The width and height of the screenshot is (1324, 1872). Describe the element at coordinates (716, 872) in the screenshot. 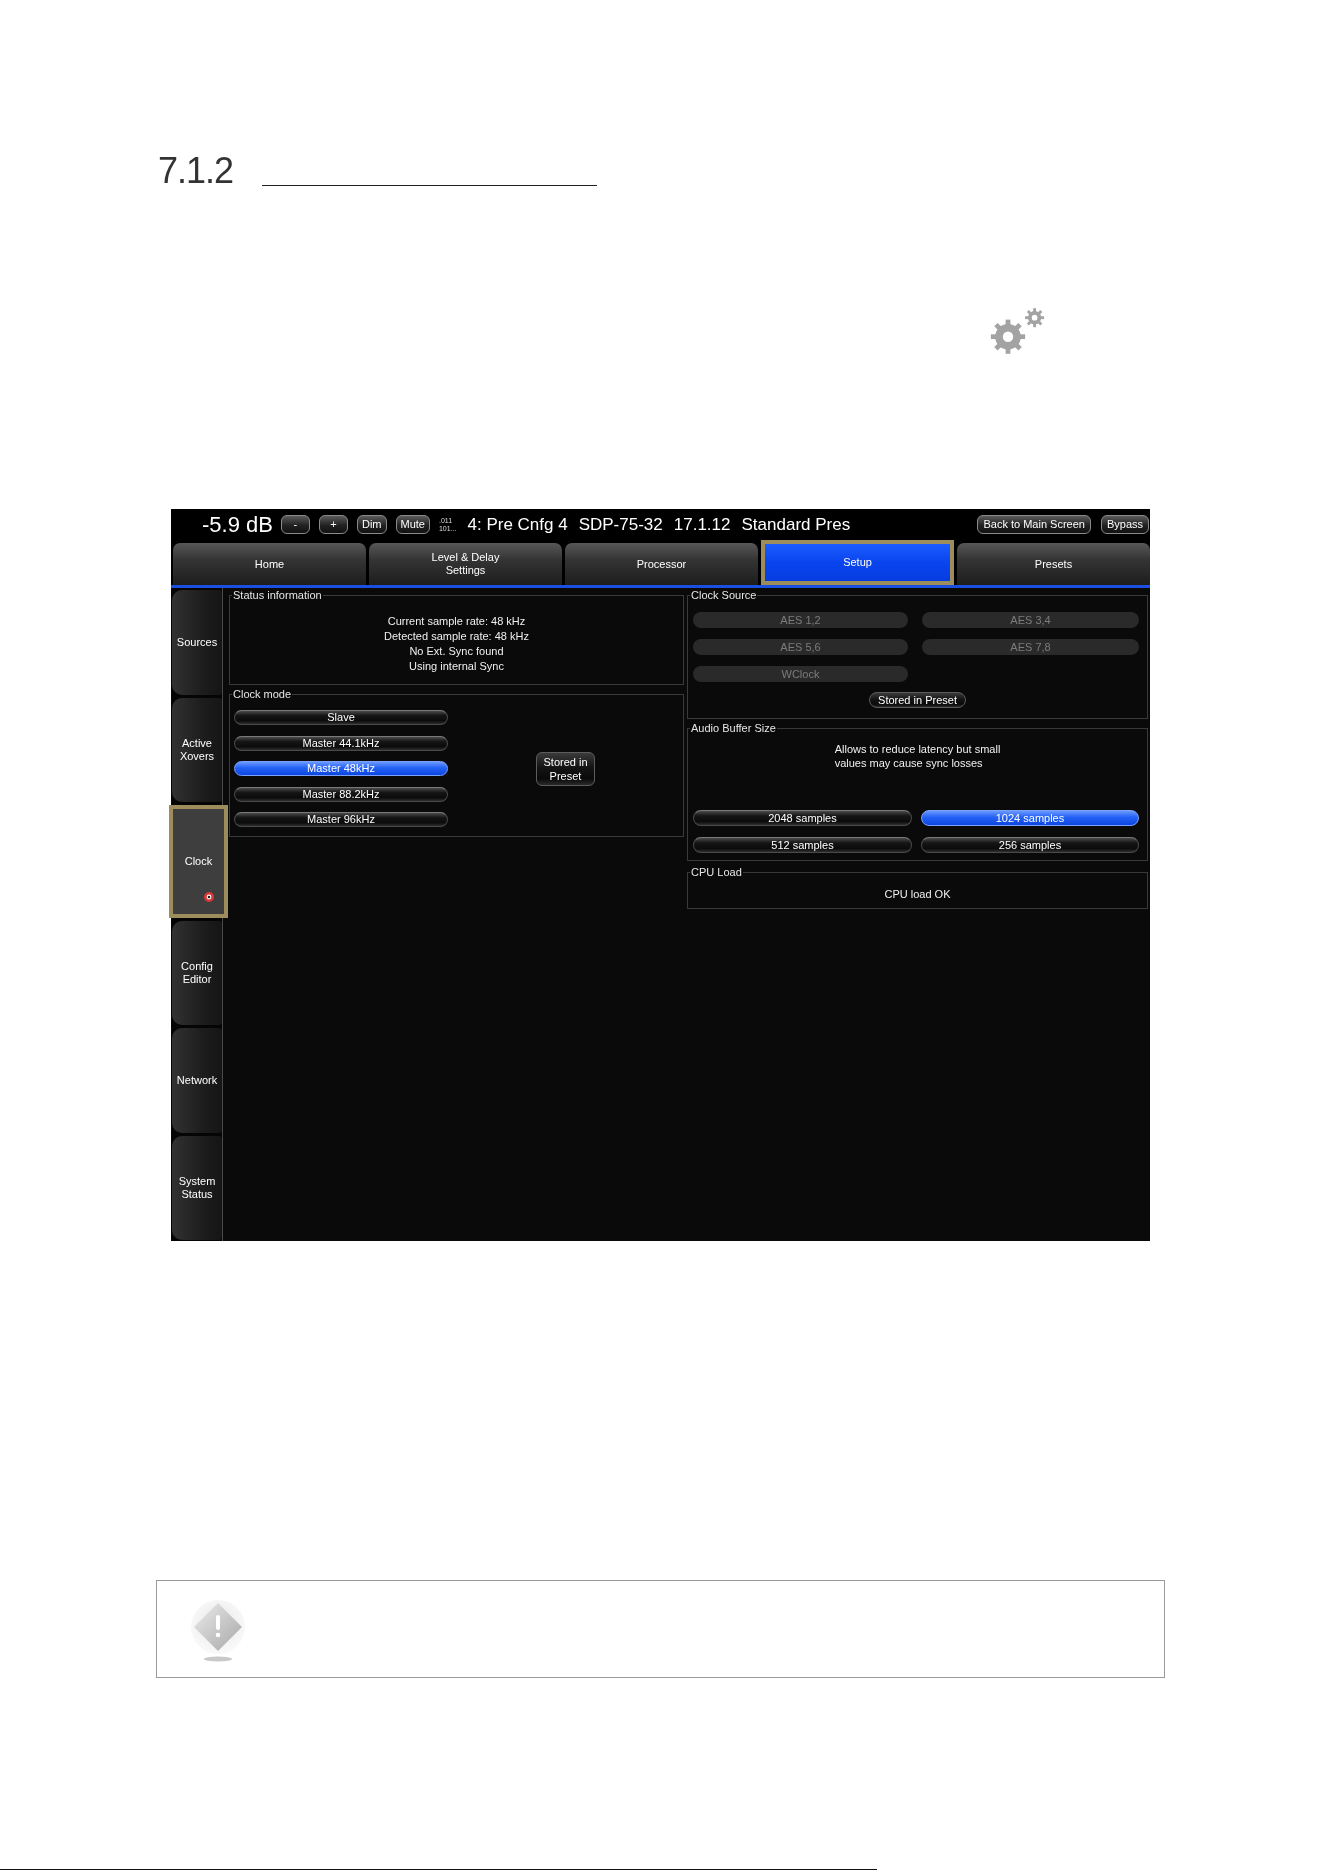

I see `group-title: CPU Load` at that location.